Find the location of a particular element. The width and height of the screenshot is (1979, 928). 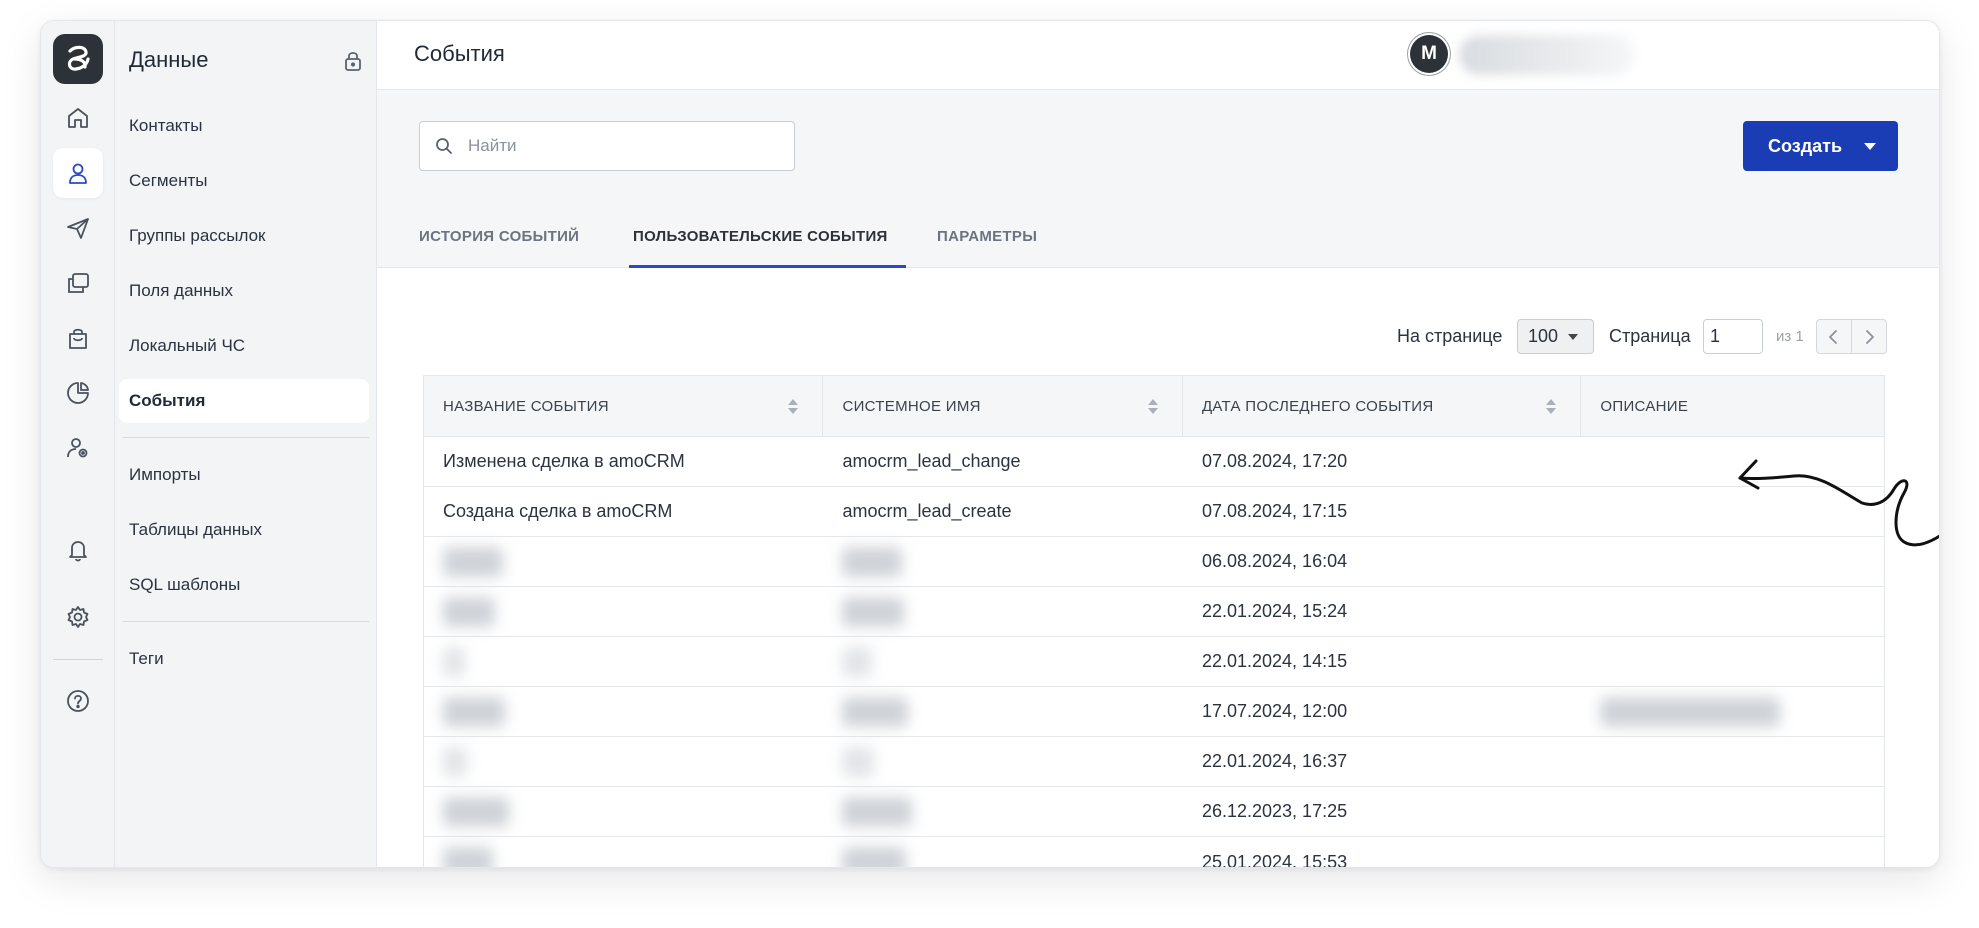

rail-analytics-button is located at coordinates (78, 393).